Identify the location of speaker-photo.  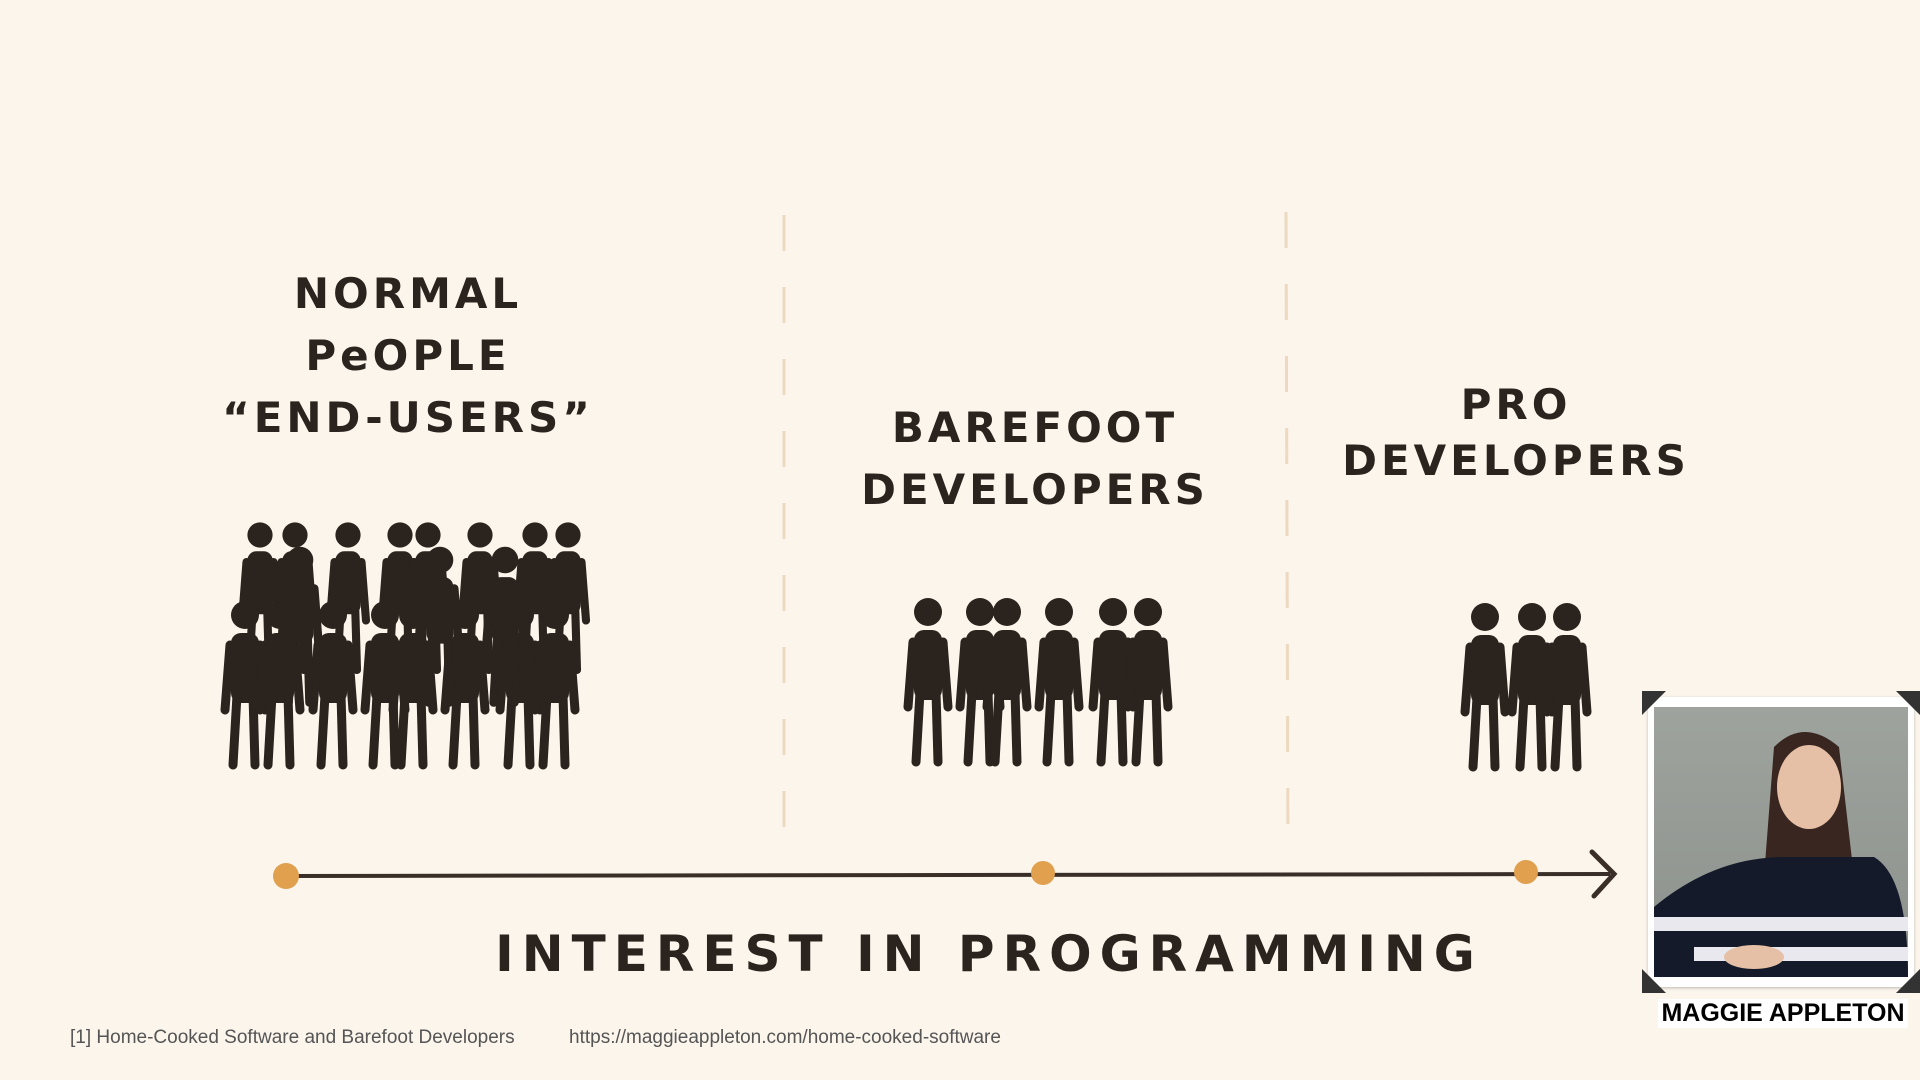
(1781, 842).